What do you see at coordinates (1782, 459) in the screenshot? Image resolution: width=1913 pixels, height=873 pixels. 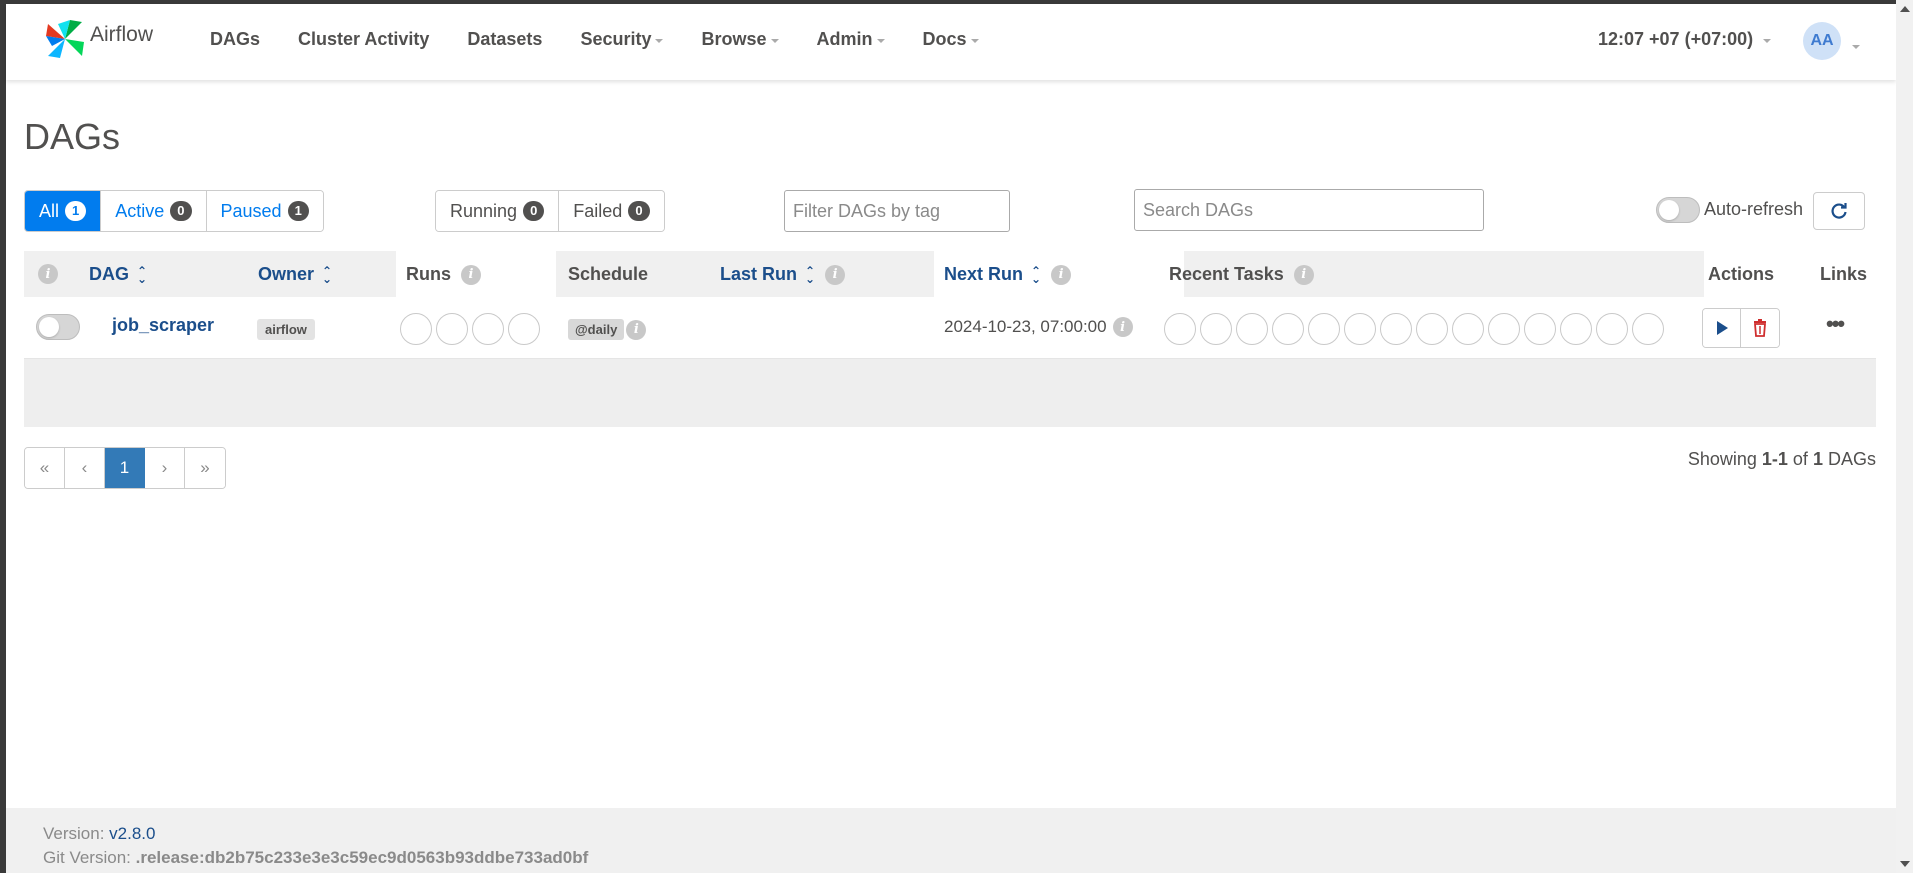 I see `showing-count: Showing 1-1 of 1 DAGs` at bounding box center [1782, 459].